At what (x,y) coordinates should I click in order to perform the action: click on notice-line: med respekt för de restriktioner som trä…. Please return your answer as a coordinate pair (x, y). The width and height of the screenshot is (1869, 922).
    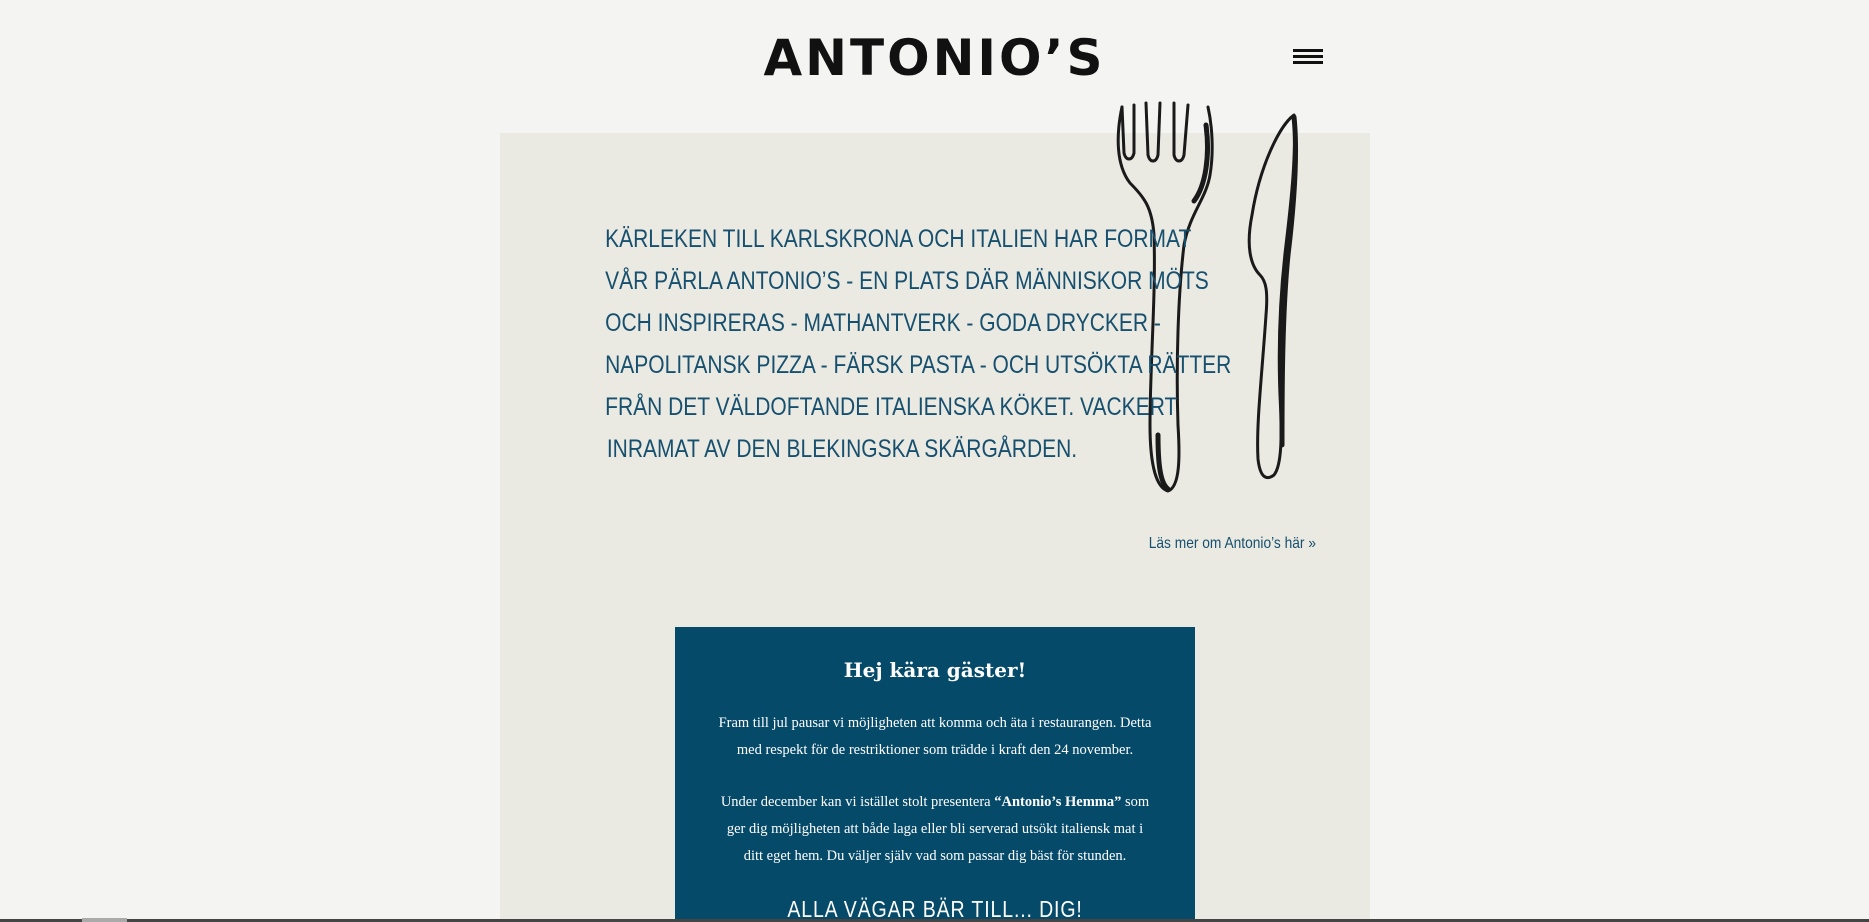
    Looking at the image, I should click on (935, 750).